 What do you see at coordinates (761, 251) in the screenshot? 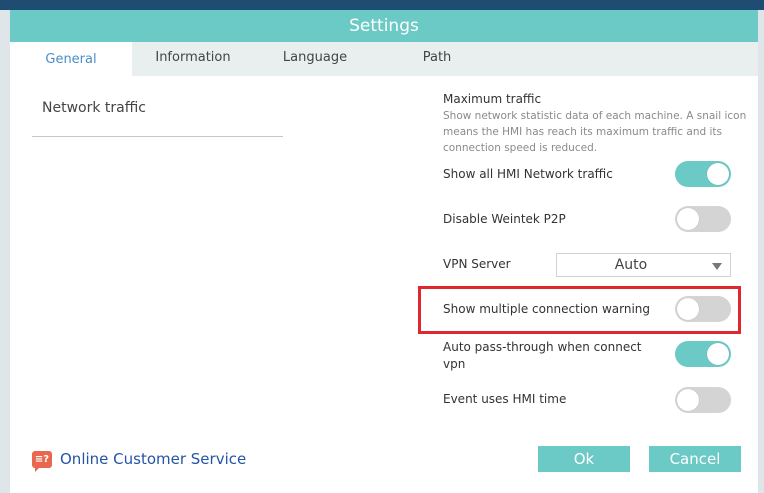
I see `background-right-edge` at bounding box center [761, 251].